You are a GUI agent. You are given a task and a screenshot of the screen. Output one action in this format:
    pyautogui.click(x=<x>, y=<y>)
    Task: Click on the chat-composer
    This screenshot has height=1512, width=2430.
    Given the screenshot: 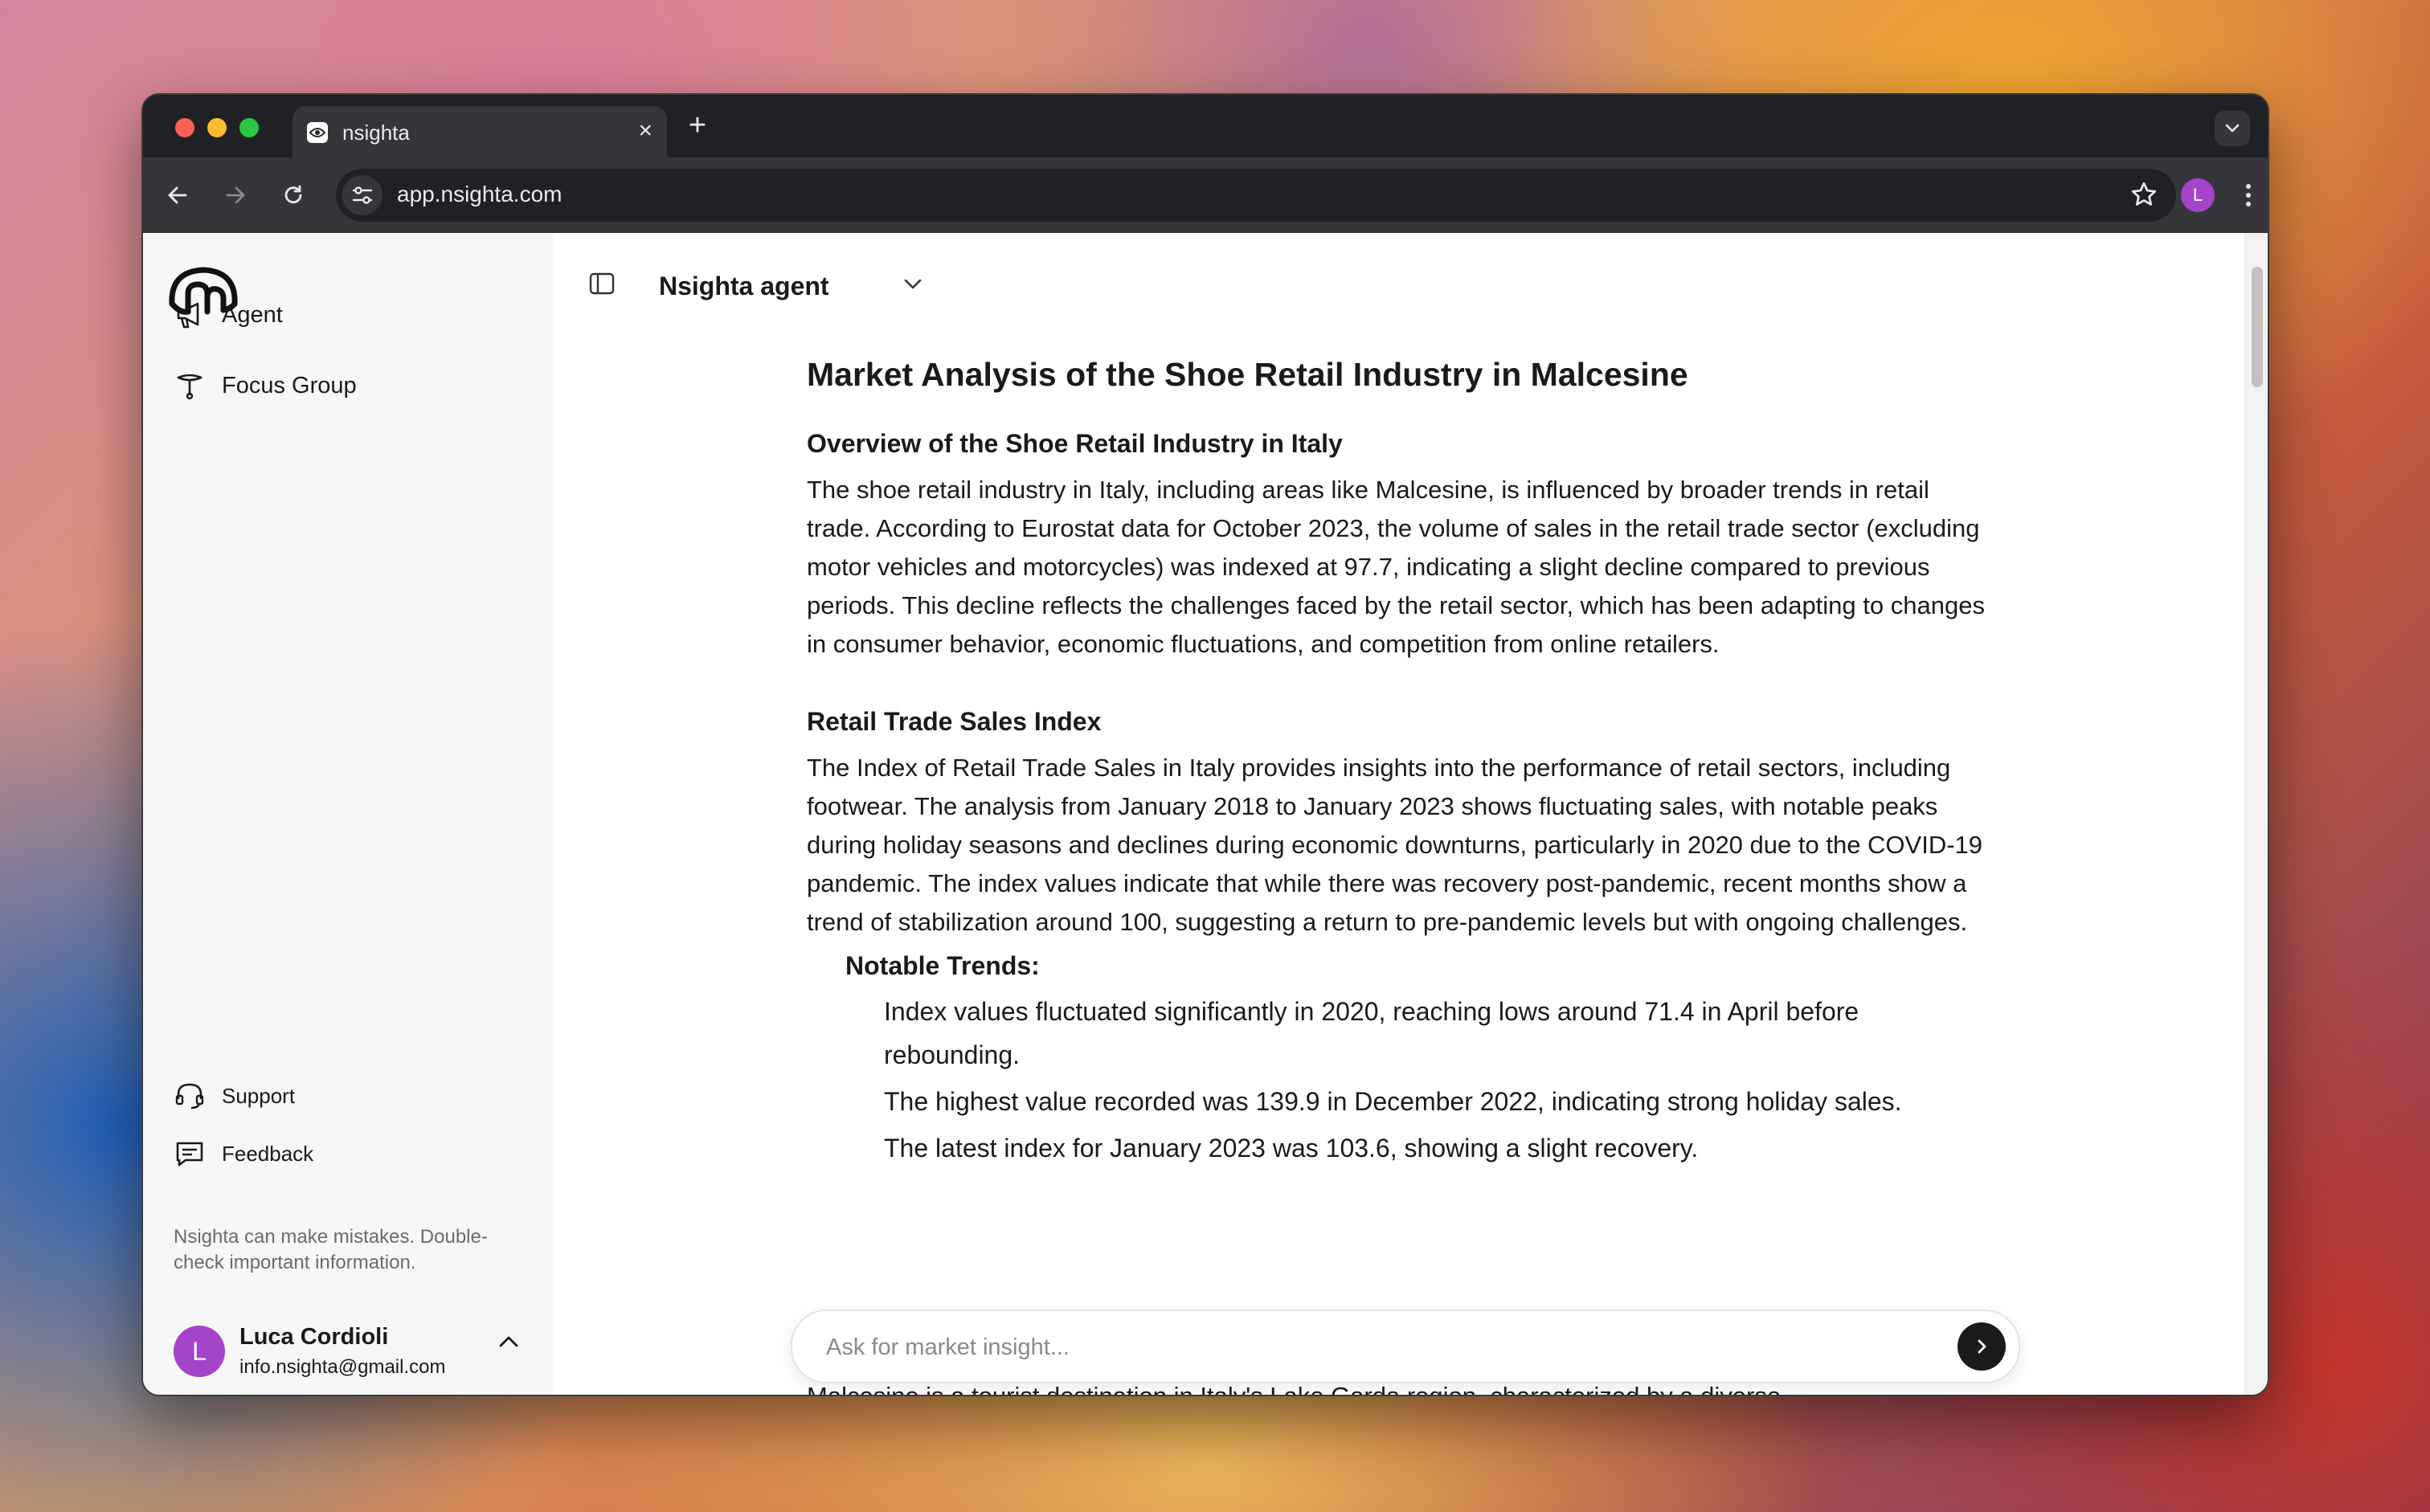 What is the action you would take?
    pyautogui.click(x=1405, y=1346)
    